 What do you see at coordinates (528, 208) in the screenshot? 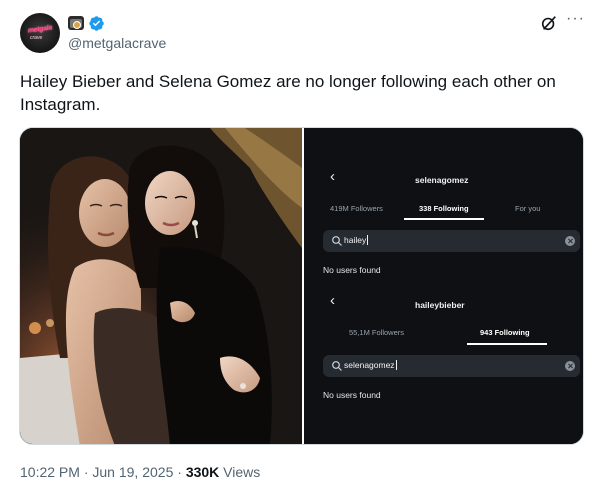
I see `ig-tab-foryou-1: For you` at bounding box center [528, 208].